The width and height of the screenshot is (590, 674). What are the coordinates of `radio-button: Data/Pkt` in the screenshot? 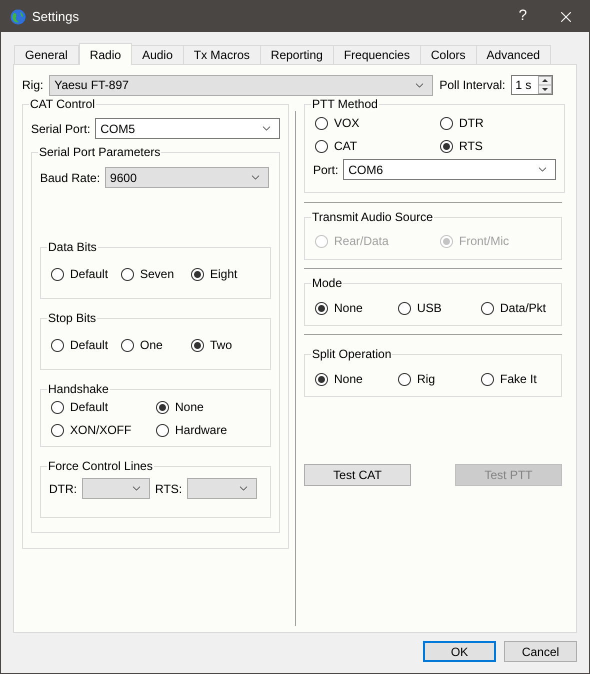 It's located at (517, 308).